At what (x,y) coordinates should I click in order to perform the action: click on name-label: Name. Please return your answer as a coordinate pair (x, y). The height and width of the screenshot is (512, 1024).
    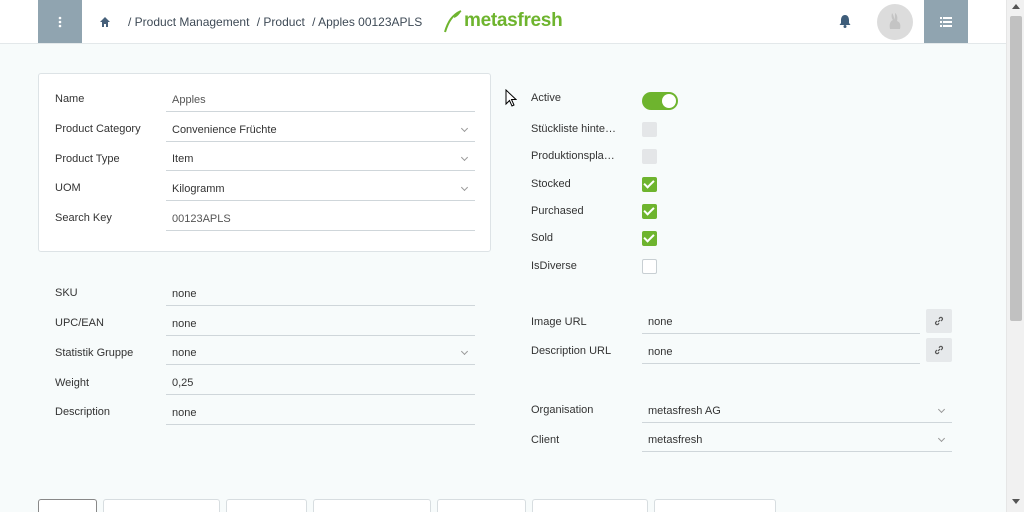
    Looking at the image, I should click on (70, 99).